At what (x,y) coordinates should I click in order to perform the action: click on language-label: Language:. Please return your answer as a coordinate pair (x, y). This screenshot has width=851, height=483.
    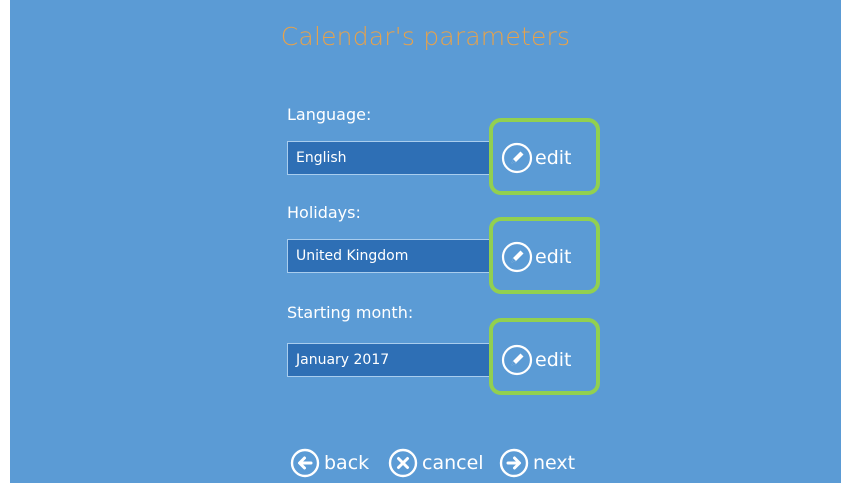
    Looking at the image, I should click on (329, 114).